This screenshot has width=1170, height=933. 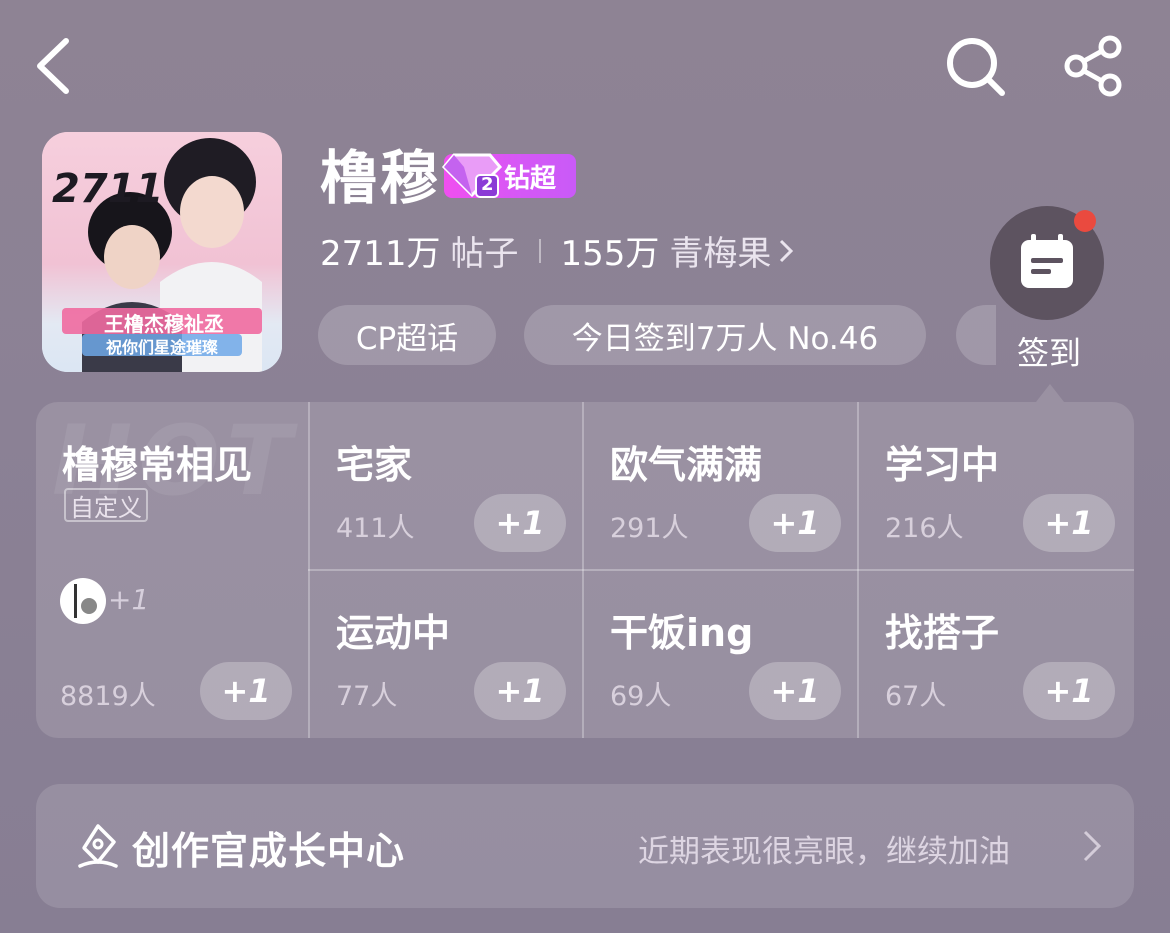 I want to click on share-button, so click(x=1095, y=66).